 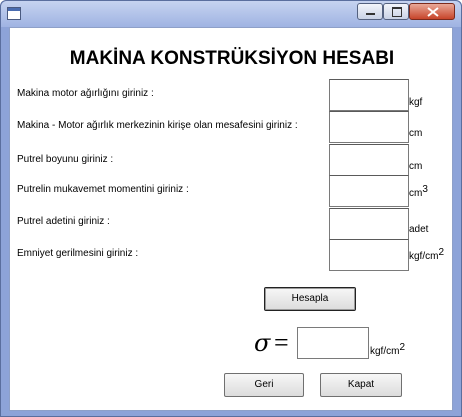 I want to click on beam-length-label: Putrel boyunu giriniz :, so click(x=65, y=159).